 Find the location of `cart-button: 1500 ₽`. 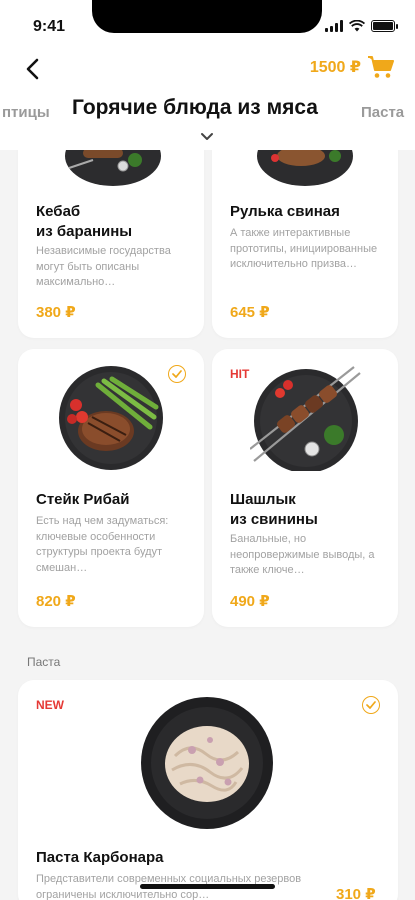

cart-button: 1500 ₽ is located at coordinates (352, 67).